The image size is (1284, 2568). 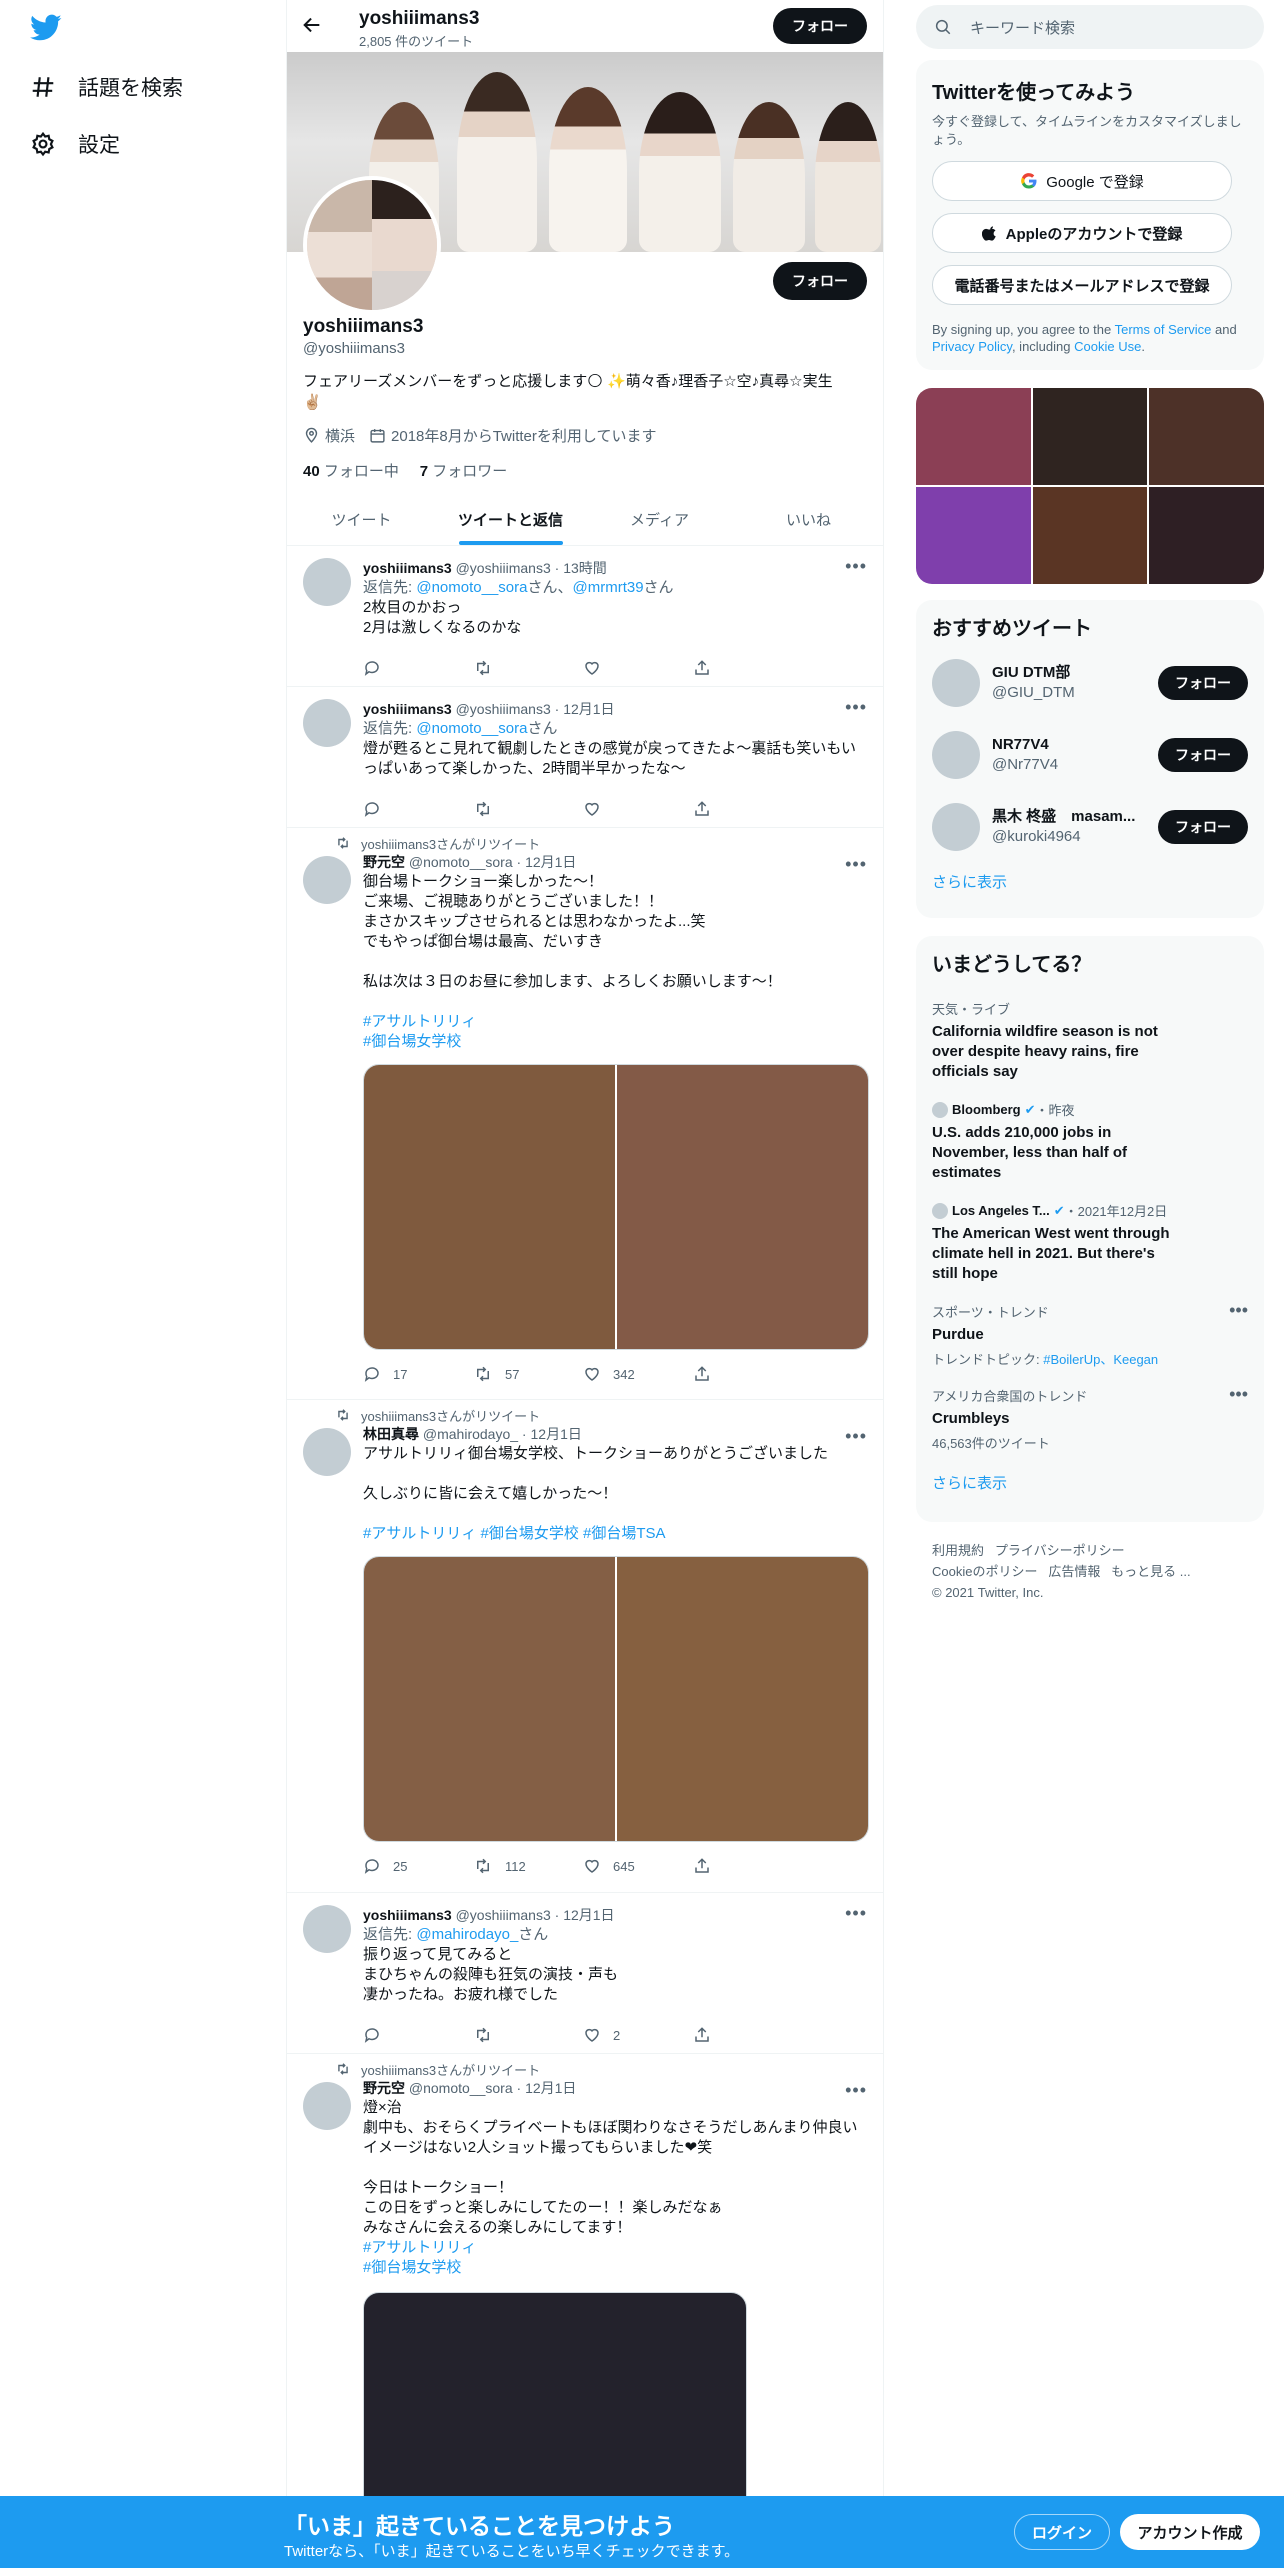 What do you see at coordinates (1060, 1550) in the screenshot?
I see `footer-privacy-link: プライバシーポリシー` at bounding box center [1060, 1550].